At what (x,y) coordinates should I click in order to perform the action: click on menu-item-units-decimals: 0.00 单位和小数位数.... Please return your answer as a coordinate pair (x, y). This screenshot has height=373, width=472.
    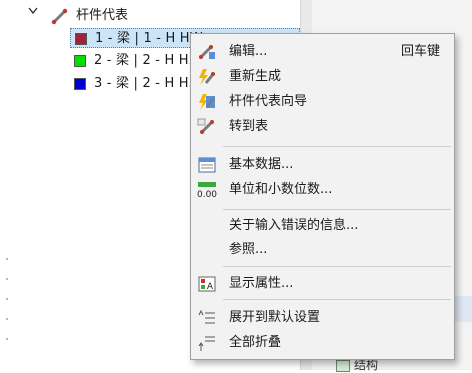
    Looking at the image, I should click on (322, 190).